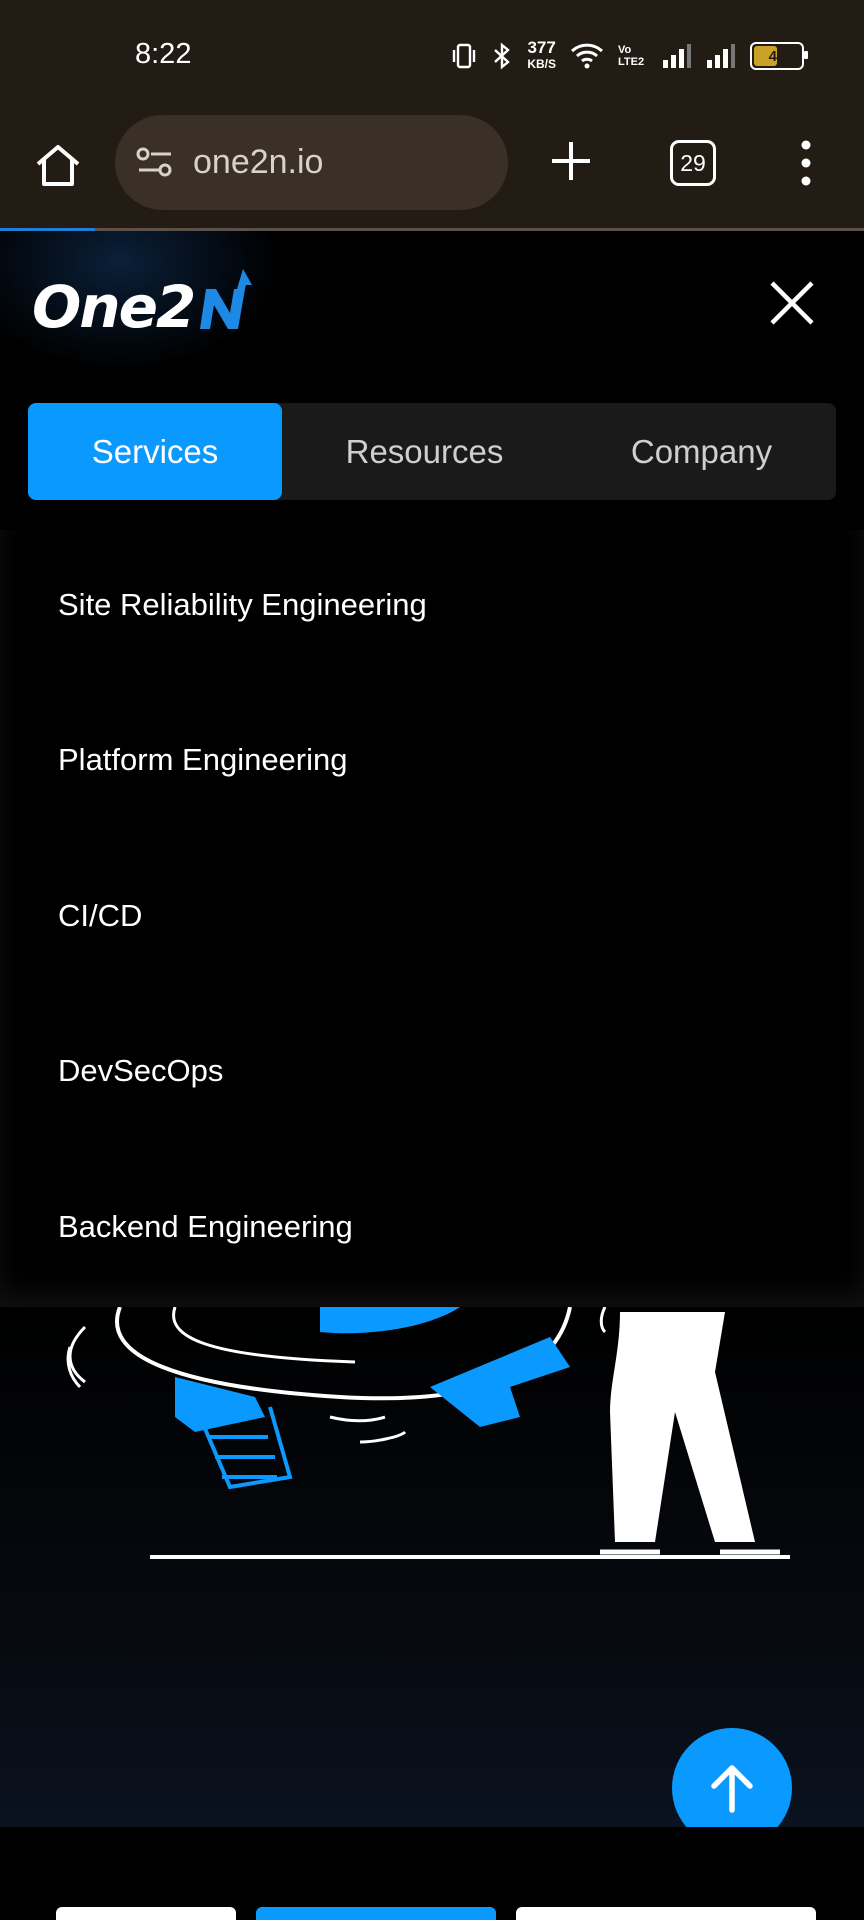 This screenshot has width=864, height=1920. I want to click on wifi-icon, so click(587, 56).